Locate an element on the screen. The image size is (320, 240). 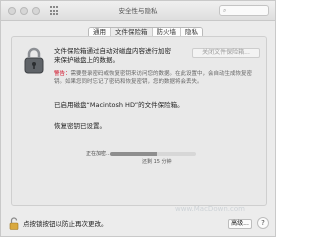
title-bar: 安全性与隐私 ⌕ is located at coordinates (138, 11).